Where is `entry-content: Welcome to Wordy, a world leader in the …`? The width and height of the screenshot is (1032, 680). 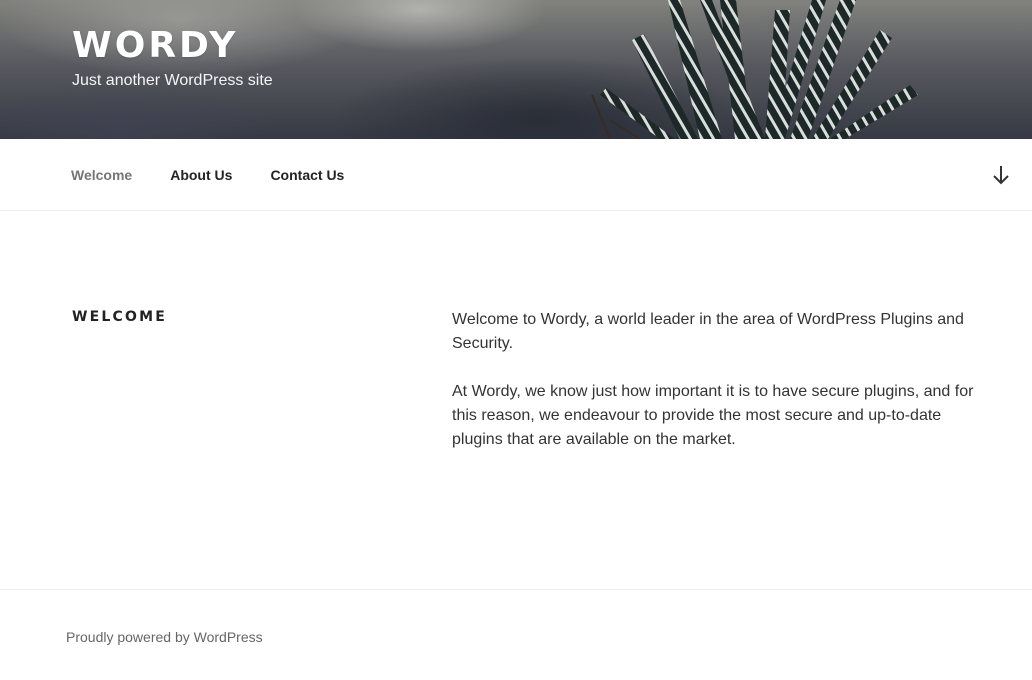 entry-content: Welcome to Wordy, a world leader in the … is located at coordinates (717, 392).